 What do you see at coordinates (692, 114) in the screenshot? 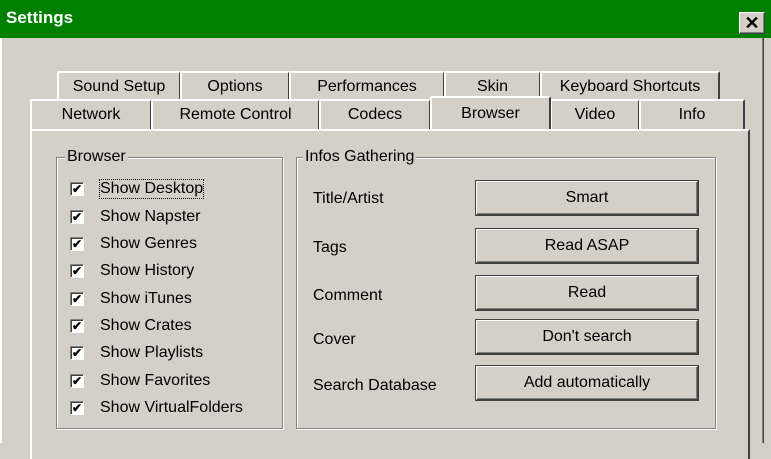
I see `tab-info: Info` at bounding box center [692, 114].